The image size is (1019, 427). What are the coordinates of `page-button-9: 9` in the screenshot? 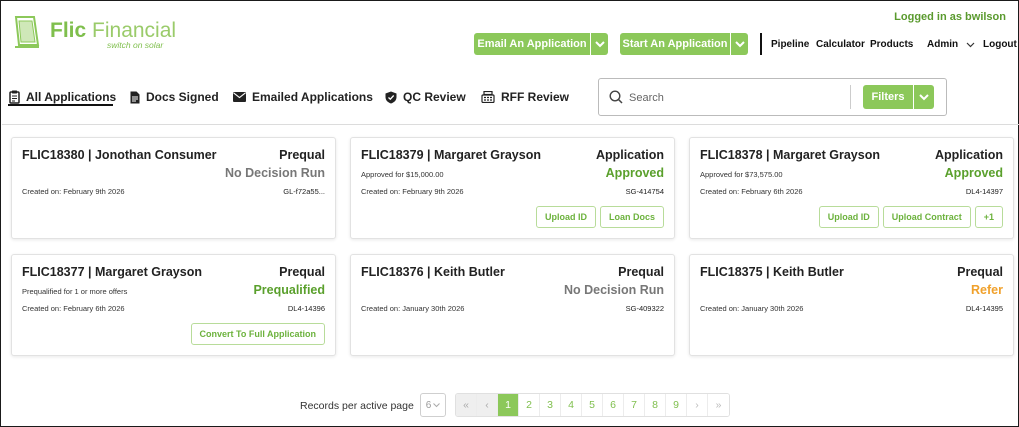 It's located at (676, 405).